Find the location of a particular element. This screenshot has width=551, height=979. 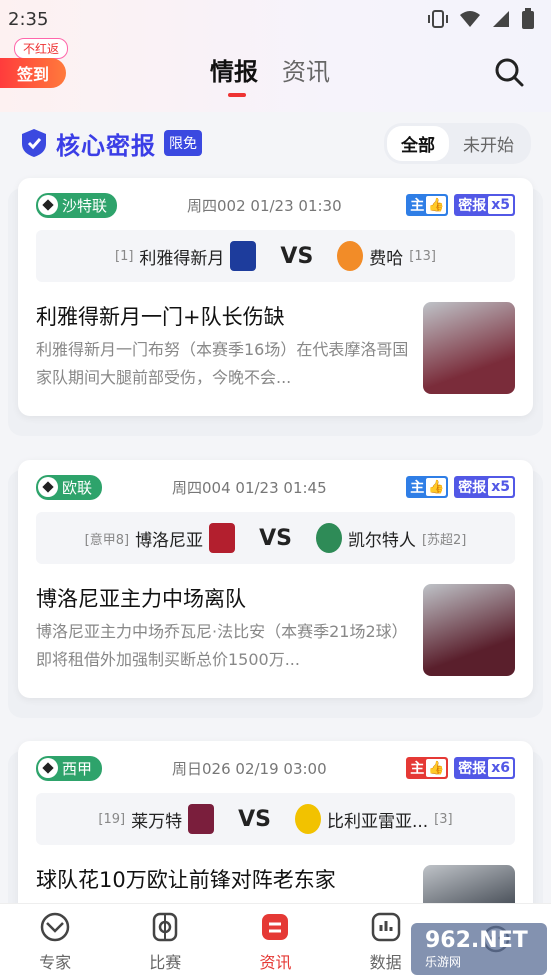

filter-all: 全部 is located at coordinates (418, 143).